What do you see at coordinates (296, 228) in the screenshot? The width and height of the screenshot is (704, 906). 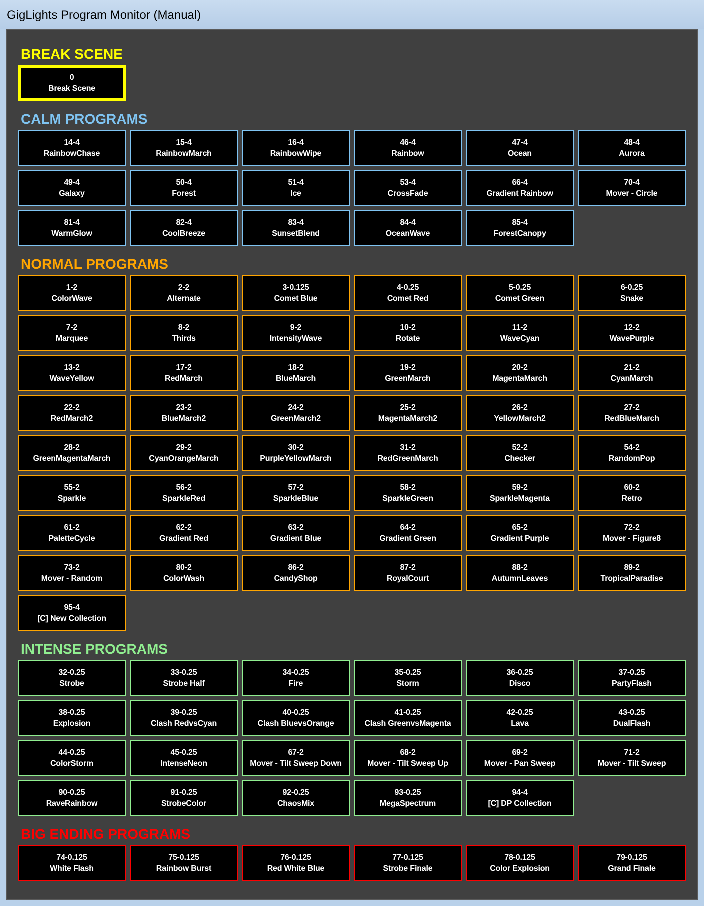 I see `program-button: 83-4 SunsetBlend` at bounding box center [296, 228].